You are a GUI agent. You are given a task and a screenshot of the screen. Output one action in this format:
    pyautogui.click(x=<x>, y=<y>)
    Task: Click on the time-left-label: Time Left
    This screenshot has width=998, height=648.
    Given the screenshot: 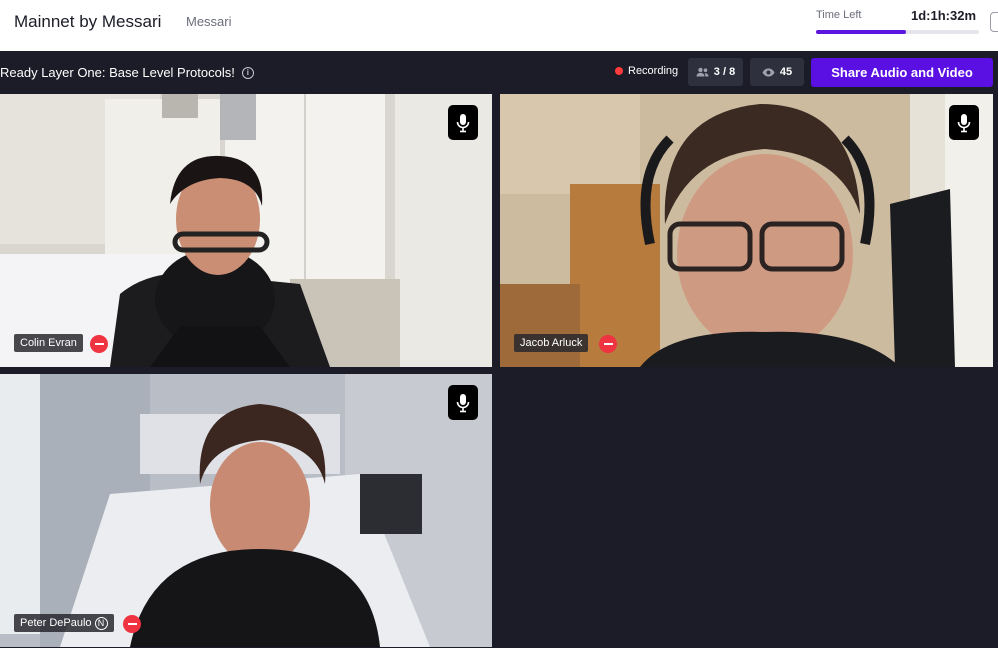 What is the action you would take?
    pyautogui.click(x=839, y=15)
    